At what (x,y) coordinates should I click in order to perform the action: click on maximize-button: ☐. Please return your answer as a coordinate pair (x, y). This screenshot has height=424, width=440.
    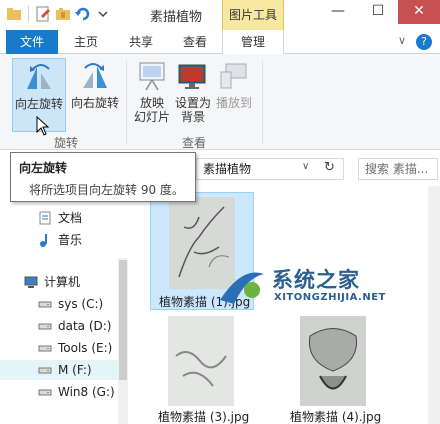
    Looking at the image, I should click on (378, 12).